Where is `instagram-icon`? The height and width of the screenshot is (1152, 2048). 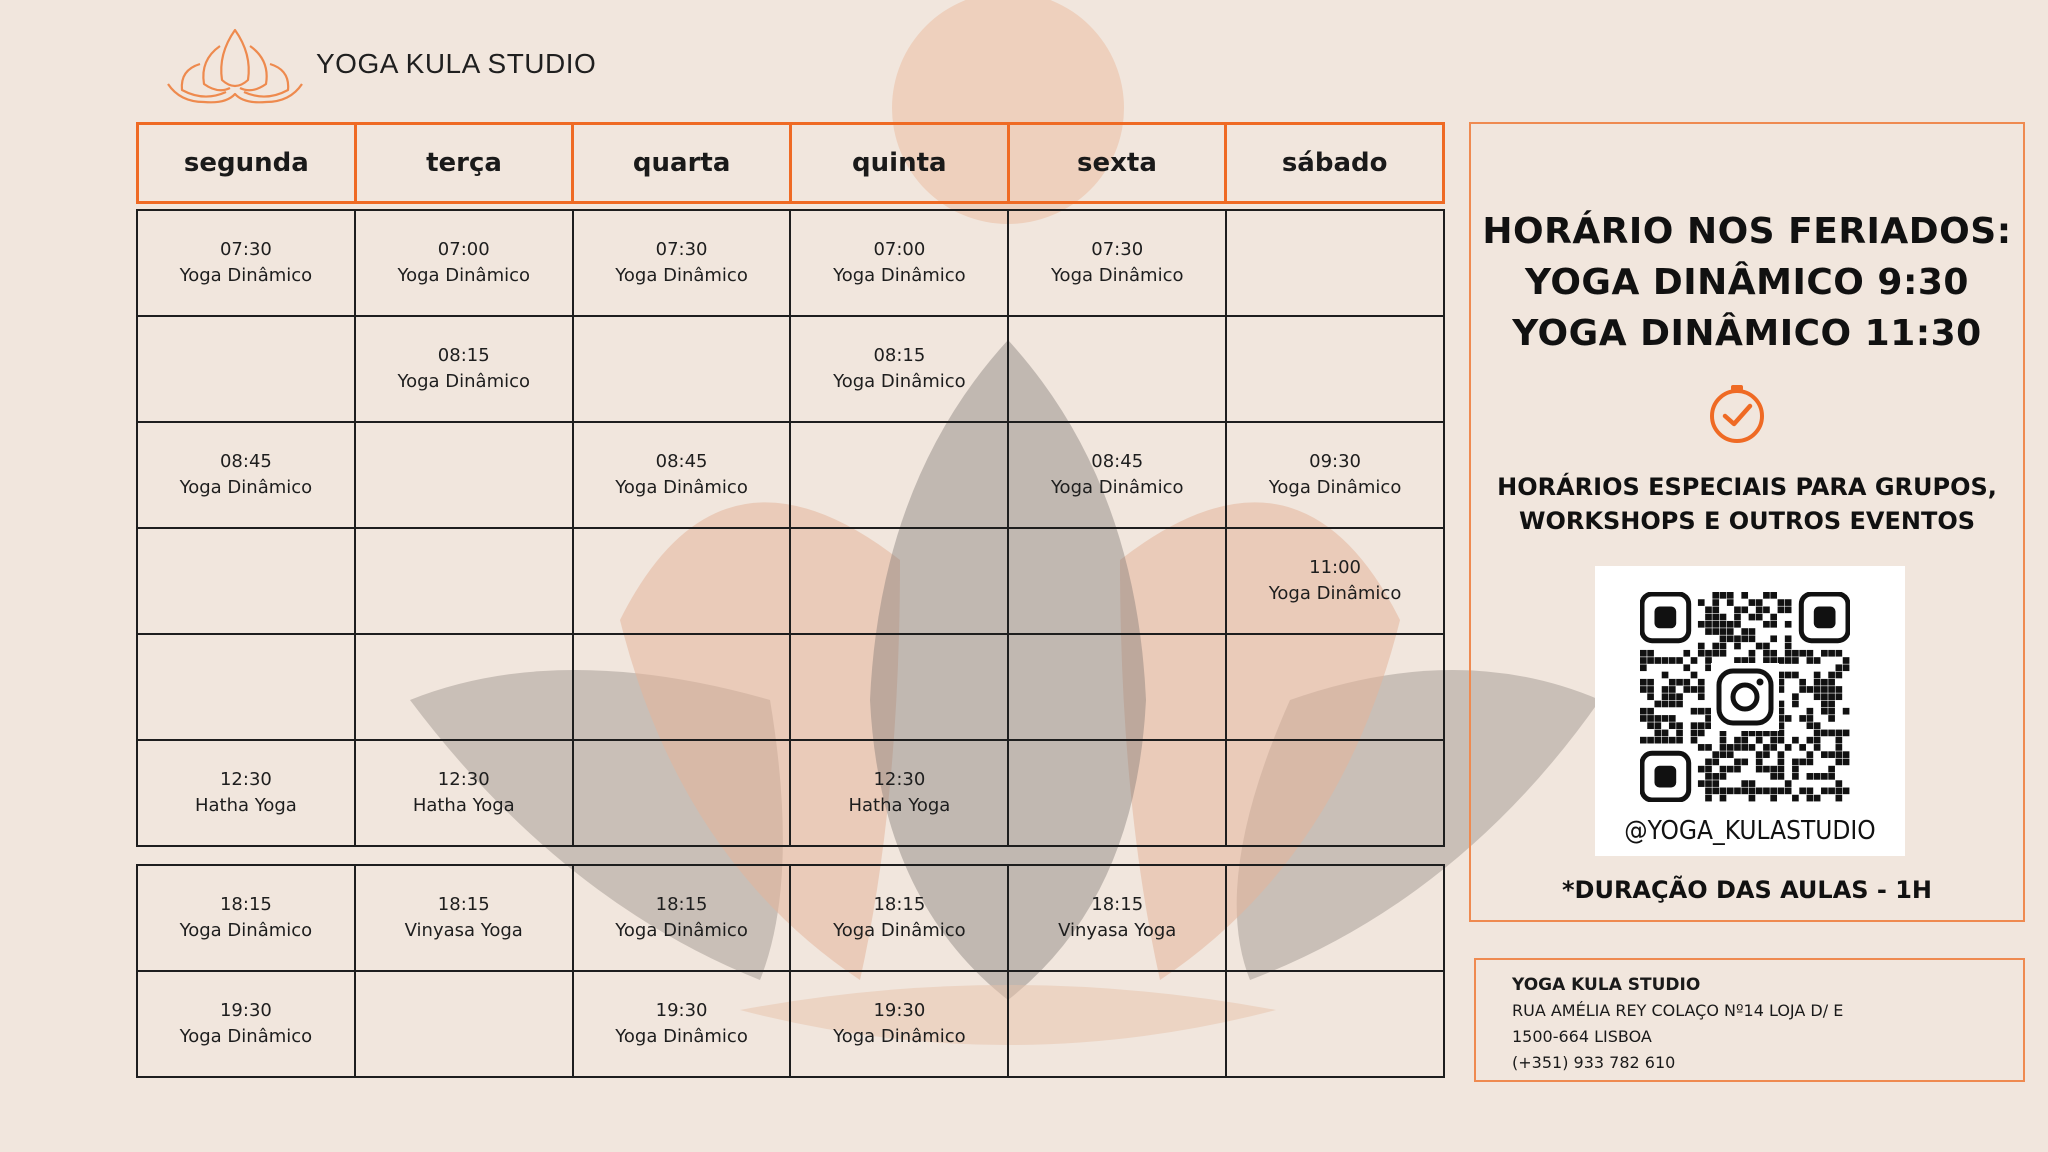
instagram-icon is located at coordinates (1745, 697).